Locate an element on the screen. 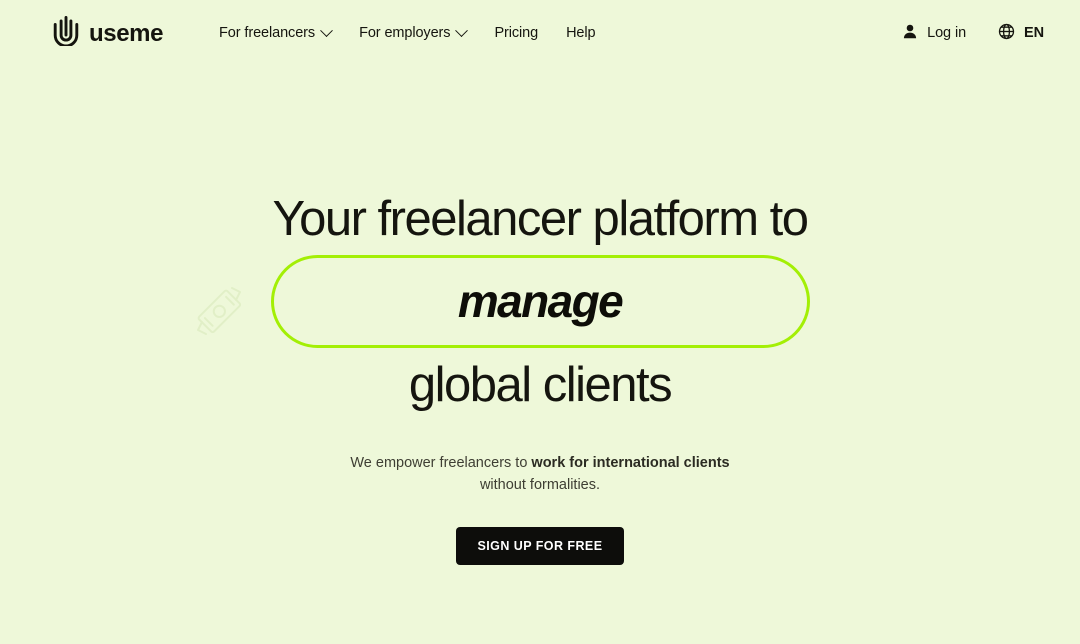 This screenshot has height=644, width=1080. nav-label-pricing: Pricing is located at coordinates (516, 33).